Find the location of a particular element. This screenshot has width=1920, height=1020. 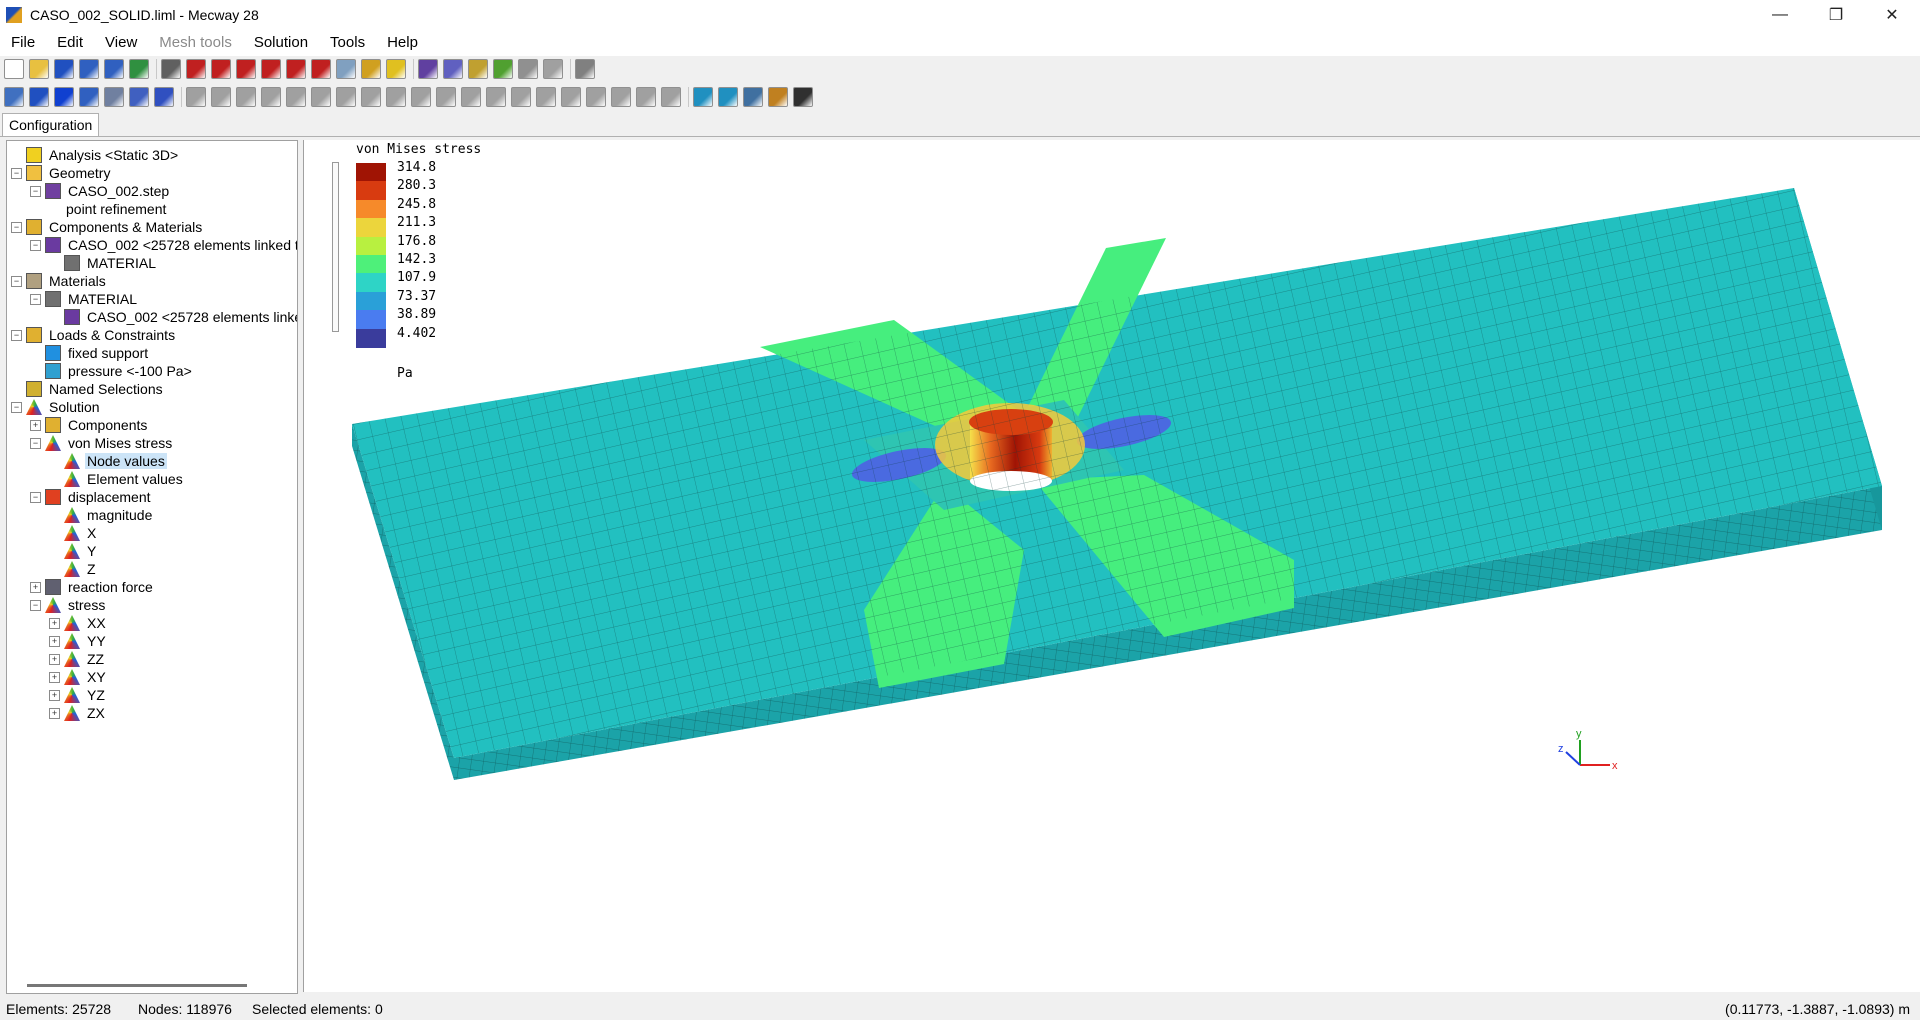

mesh-tool-24-icon is located at coordinates (596, 97).